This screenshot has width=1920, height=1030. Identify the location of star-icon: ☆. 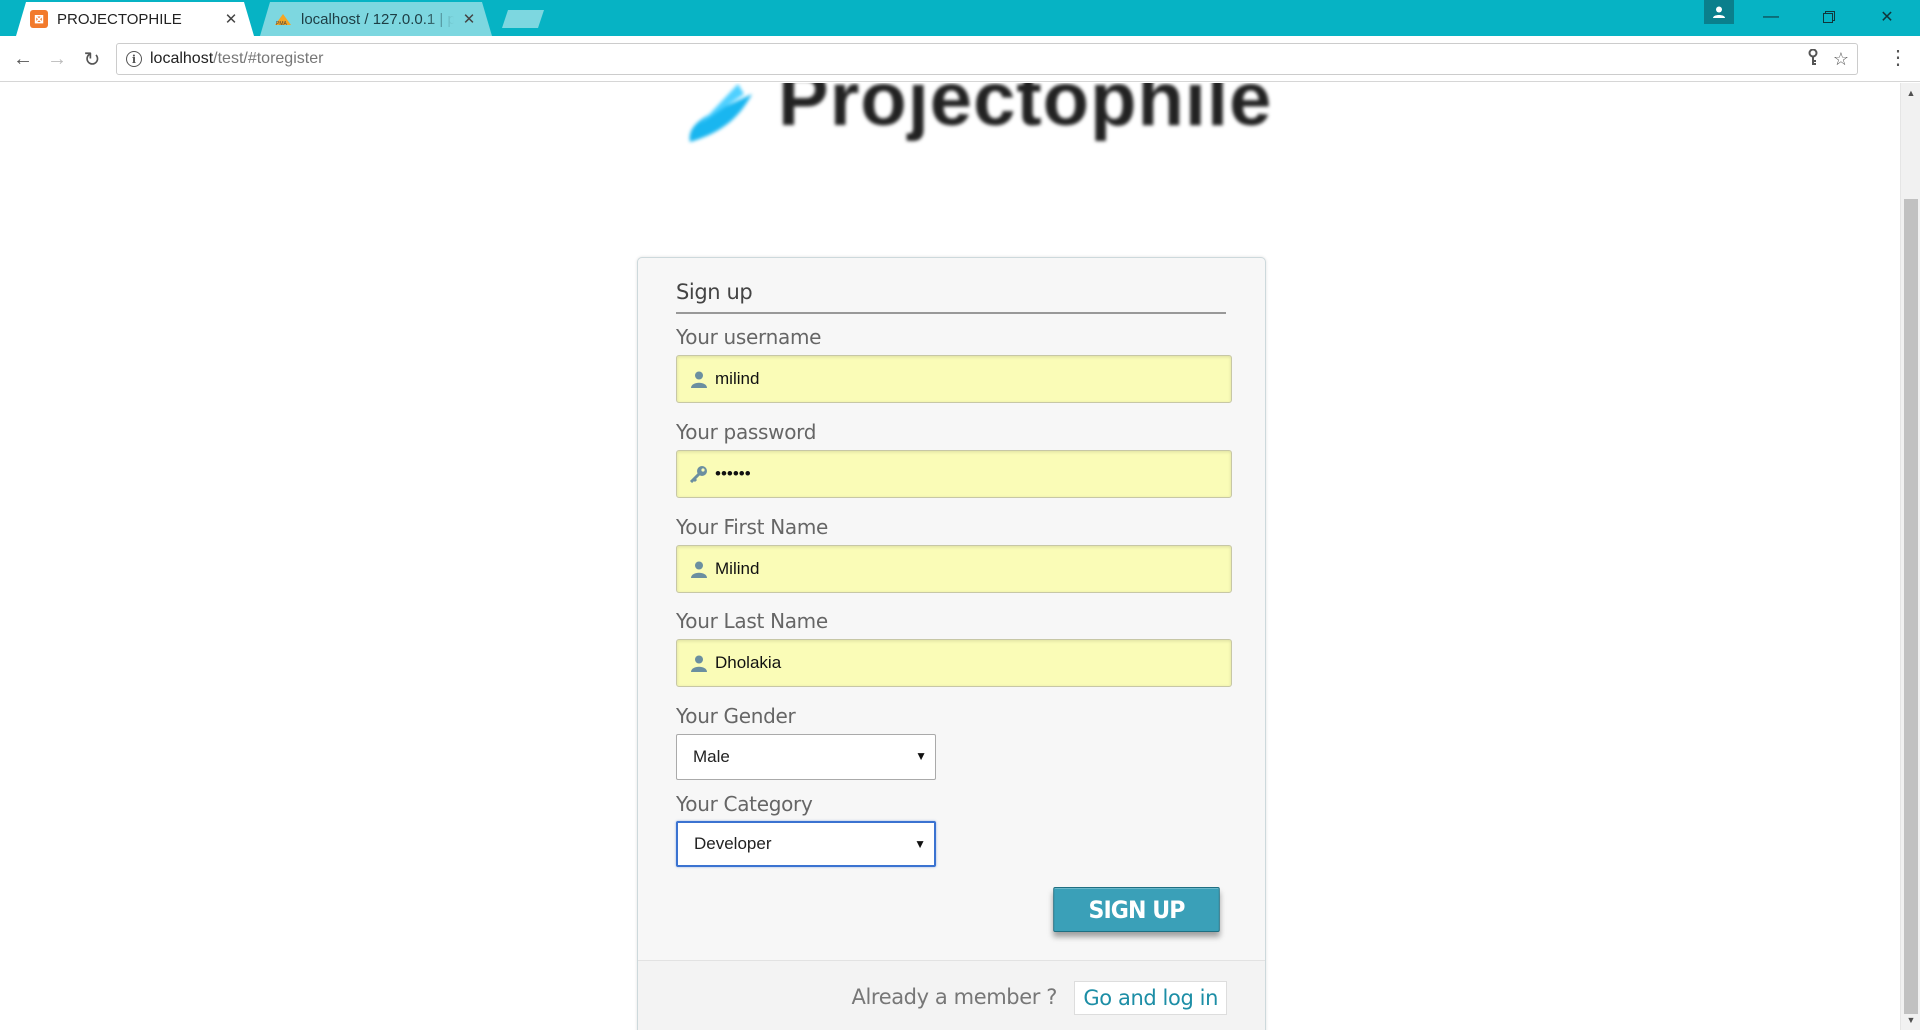
(1841, 60).